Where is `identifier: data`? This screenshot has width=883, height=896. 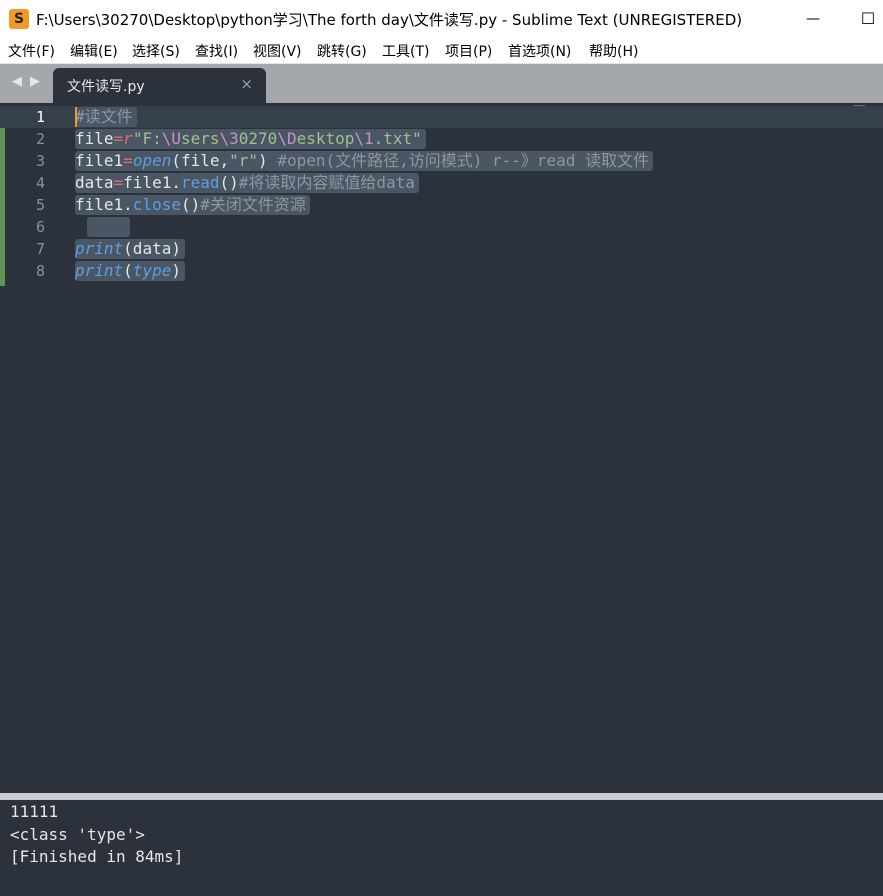
identifier: data is located at coordinates (94, 182).